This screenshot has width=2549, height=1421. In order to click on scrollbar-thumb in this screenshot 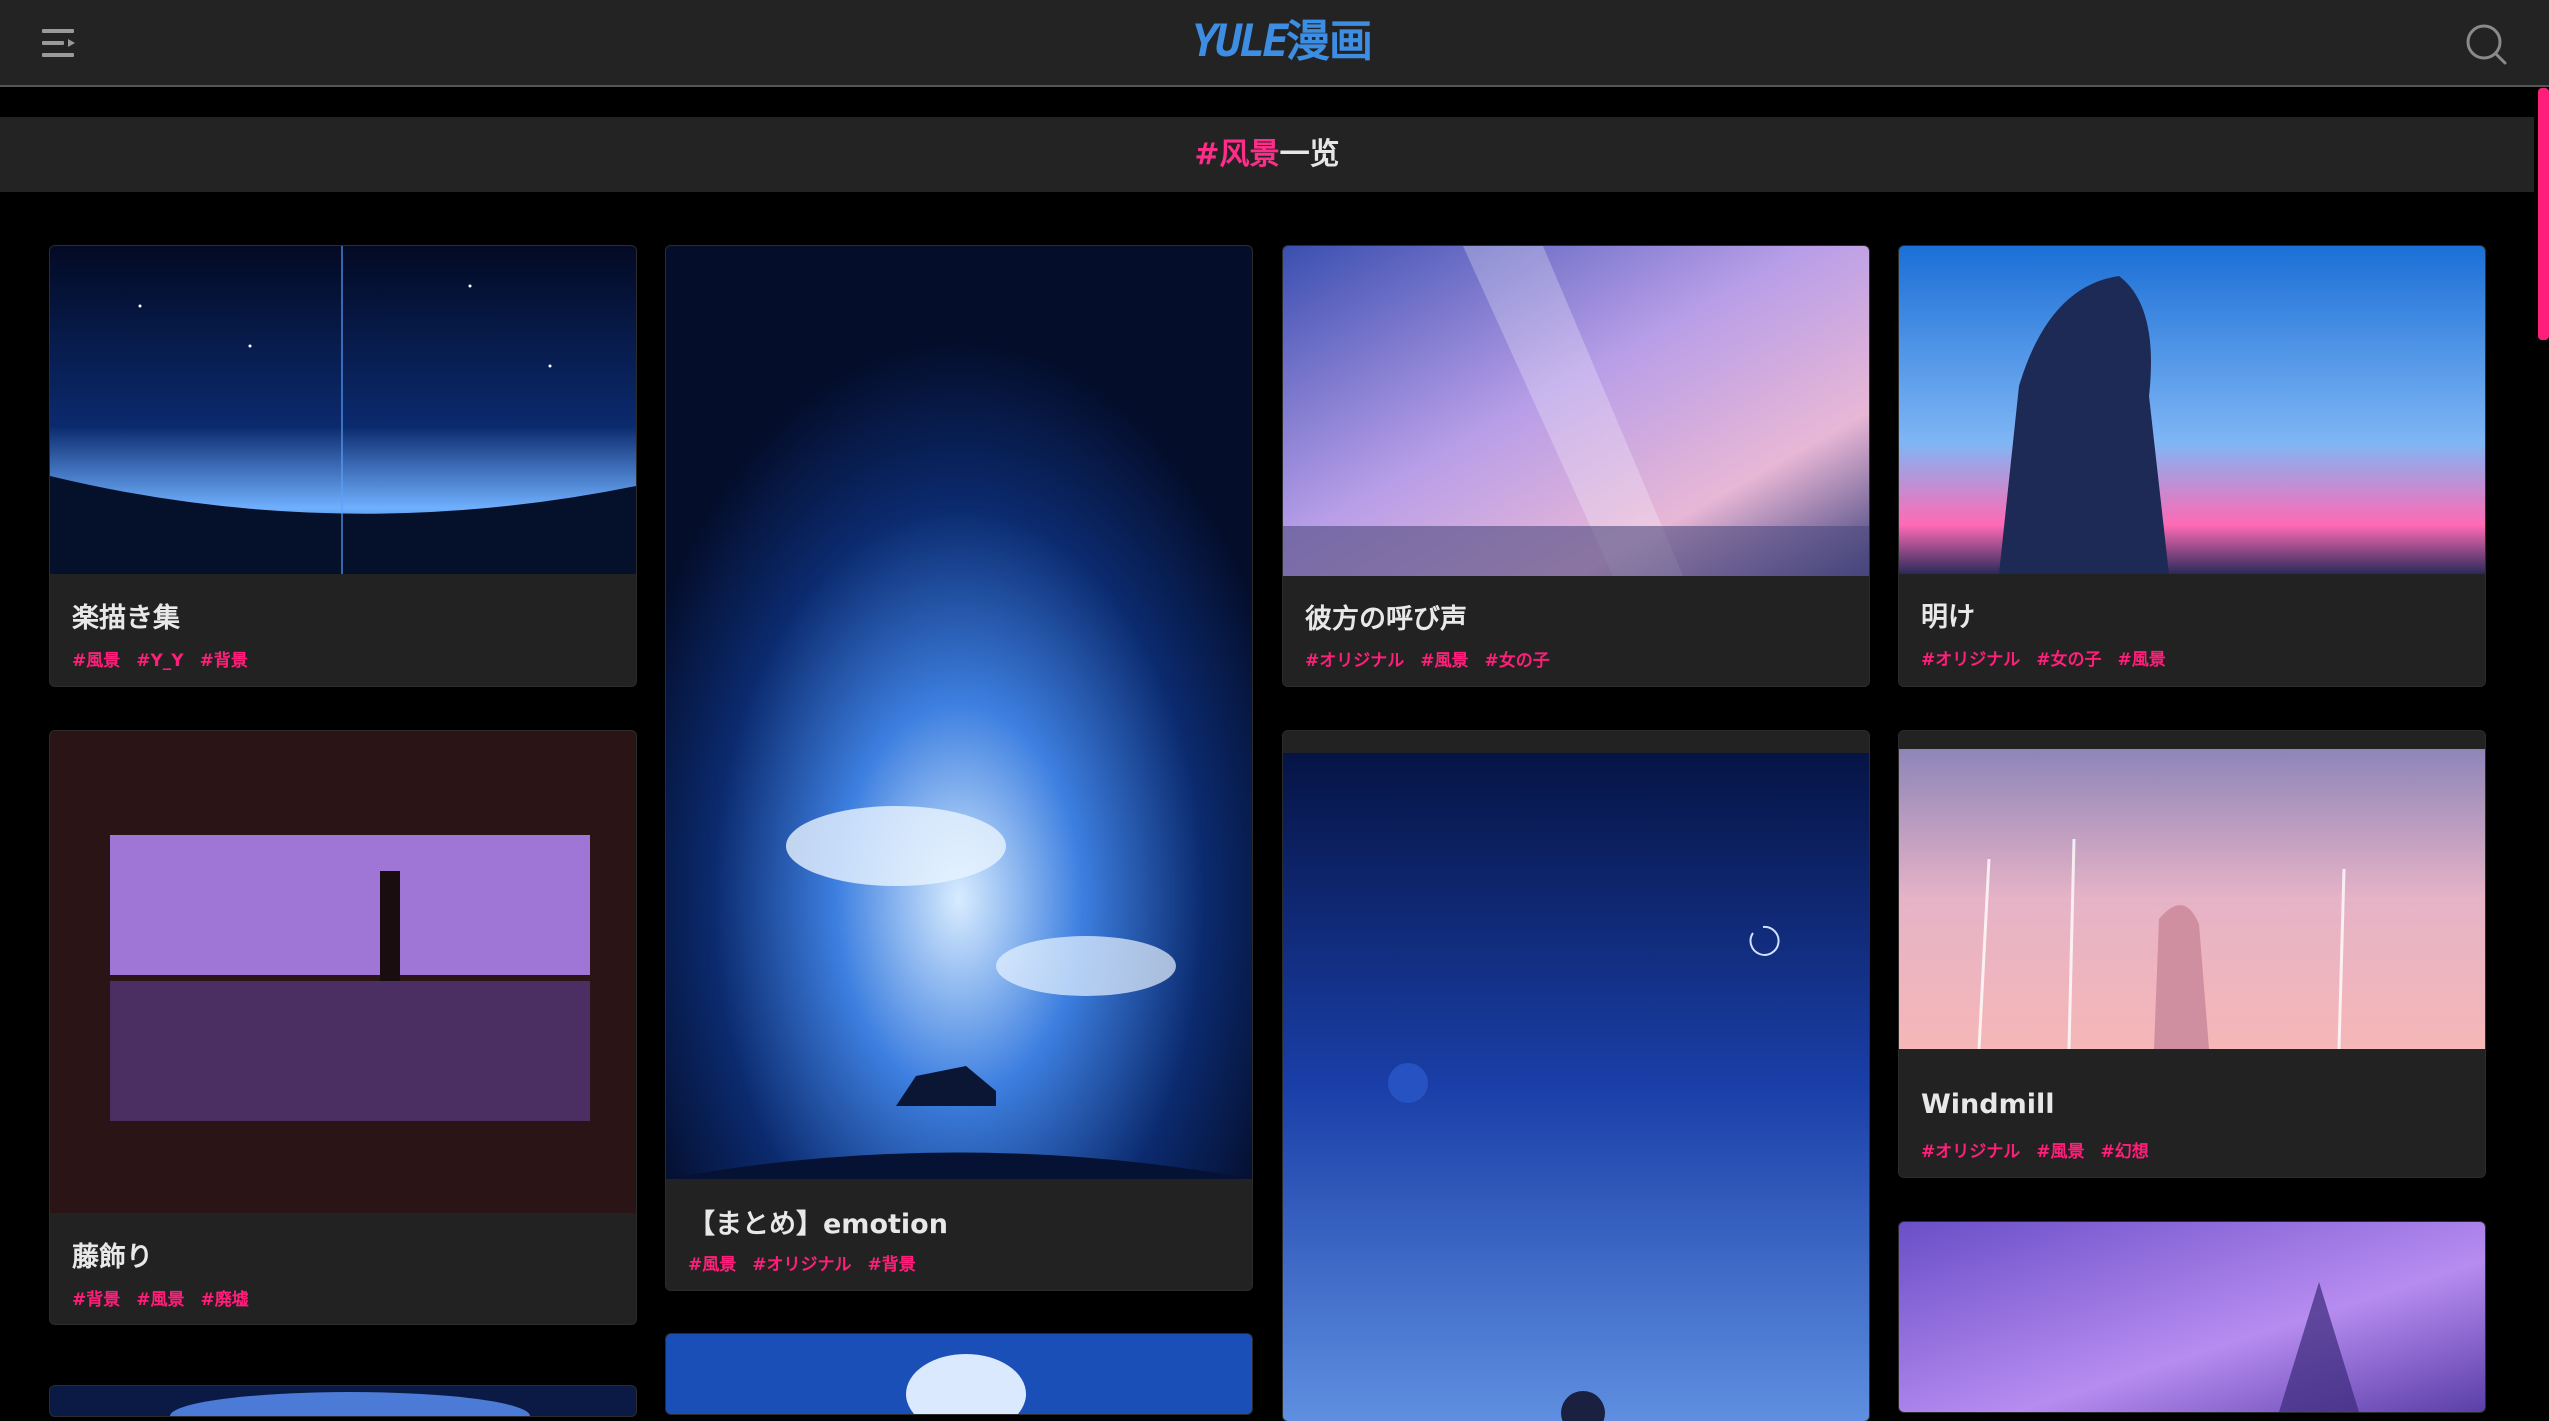, I will do `click(2543, 214)`.